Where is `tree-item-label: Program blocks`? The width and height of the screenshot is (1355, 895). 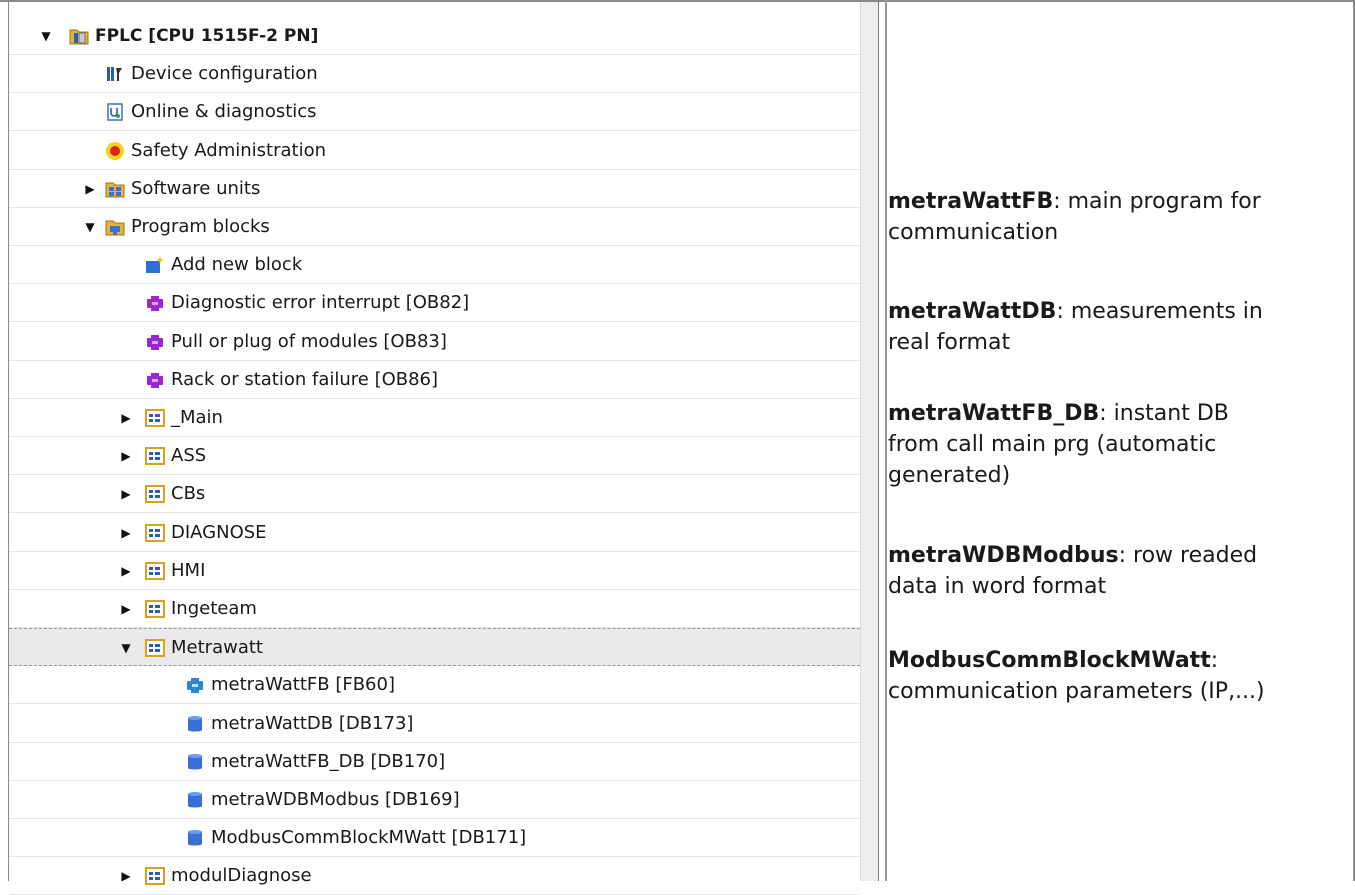
tree-item-label: Program blocks is located at coordinates (200, 226).